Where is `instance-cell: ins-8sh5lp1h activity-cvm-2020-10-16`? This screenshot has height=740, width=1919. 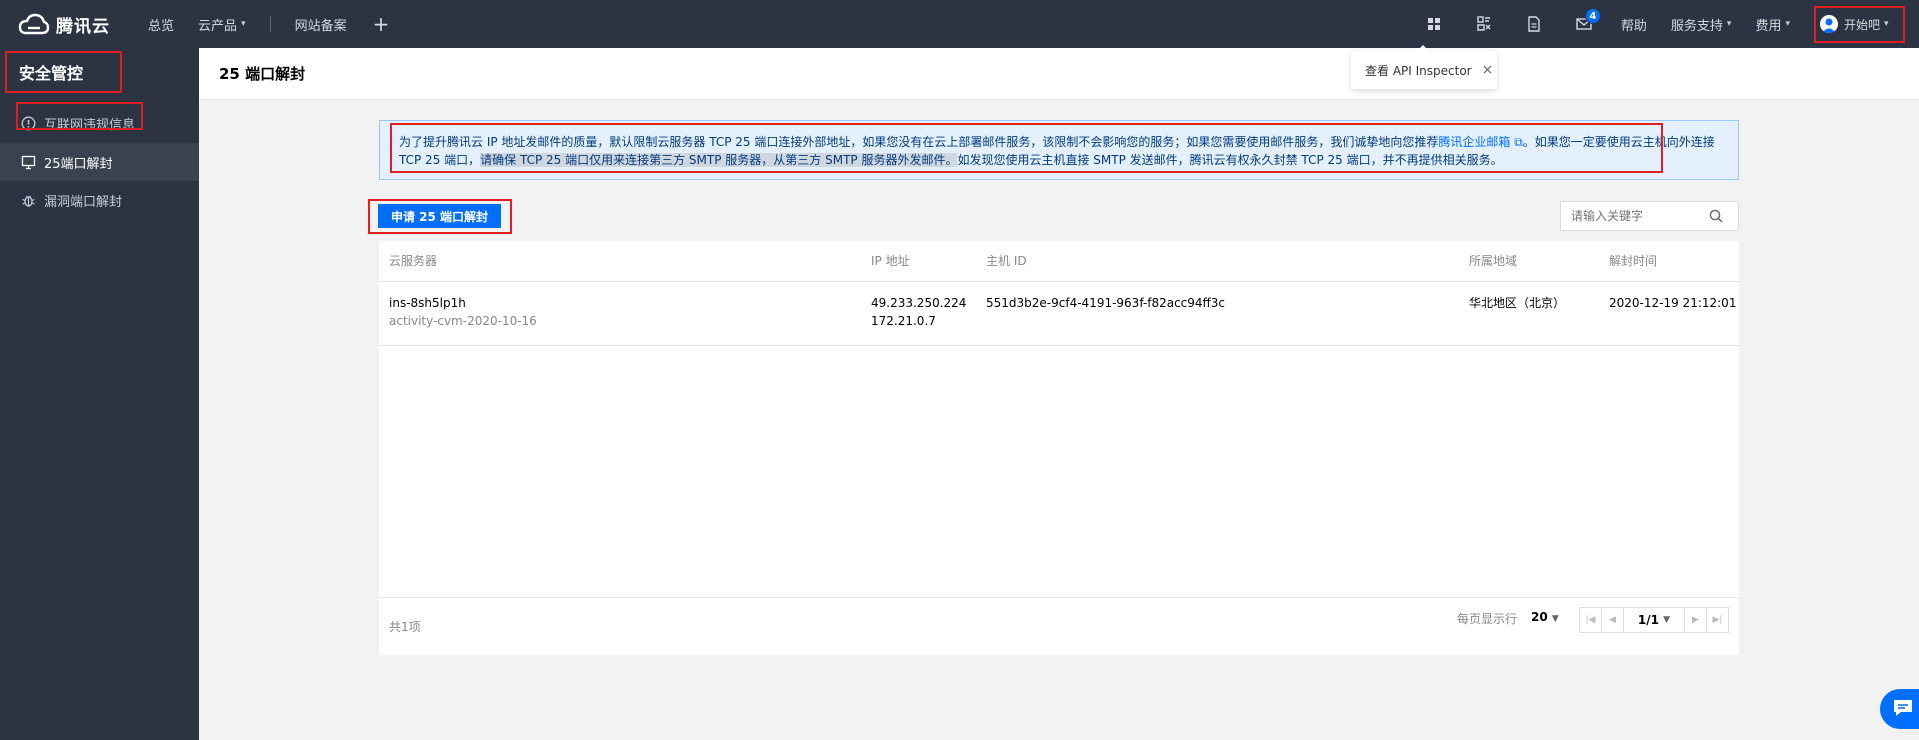 instance-cell: ins-8sh5lp1h activity-cvm-2020-10-16 is located at coordinates (463, 312).